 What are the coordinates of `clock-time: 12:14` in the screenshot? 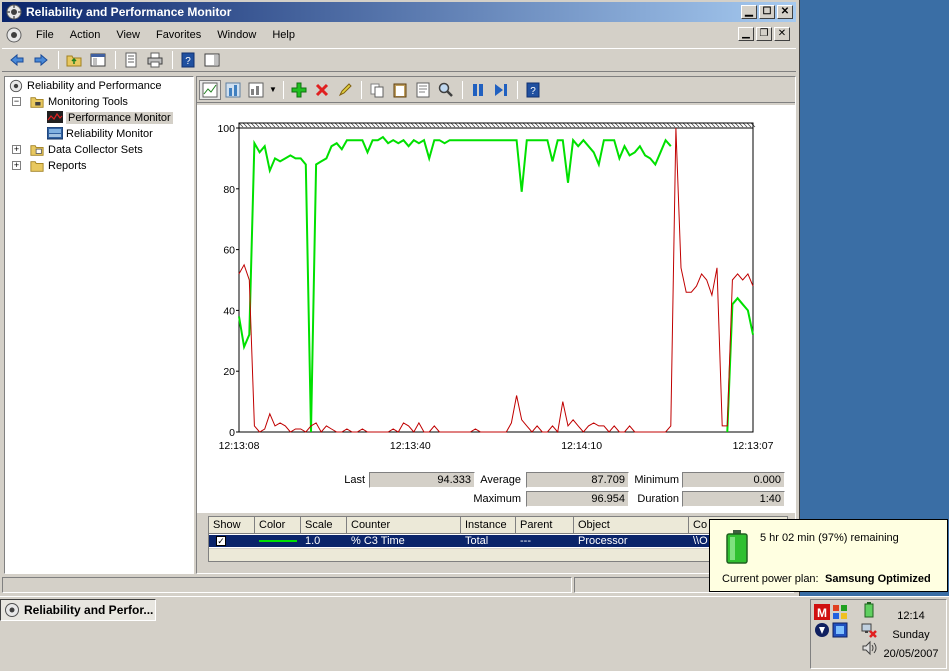 It's located at (911, 616).